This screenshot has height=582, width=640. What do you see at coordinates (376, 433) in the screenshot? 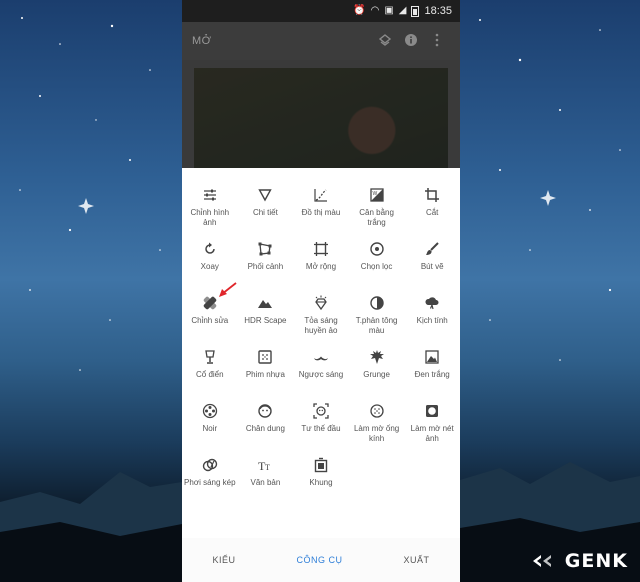
I see `tool-label: Làm mờ ống kính` at bounding box center [376, 433].